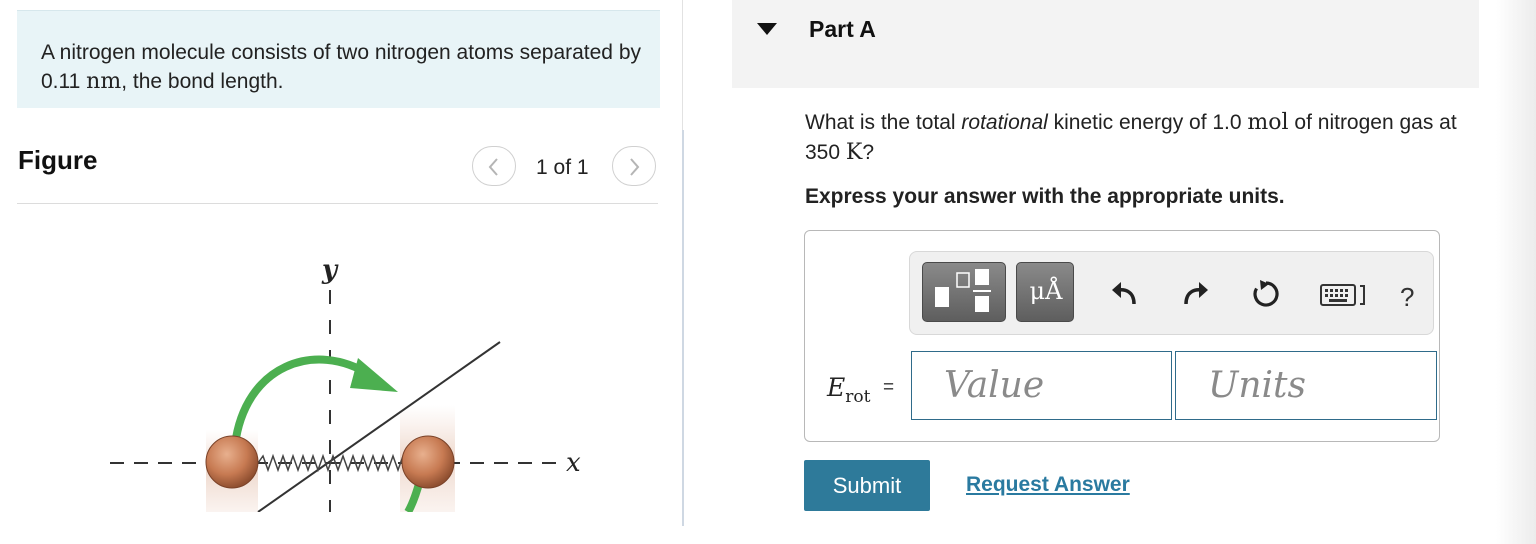 The height and width of the screenshot is (544, 1536). I want to click on rotation-arrow-head, so click(374, 375).